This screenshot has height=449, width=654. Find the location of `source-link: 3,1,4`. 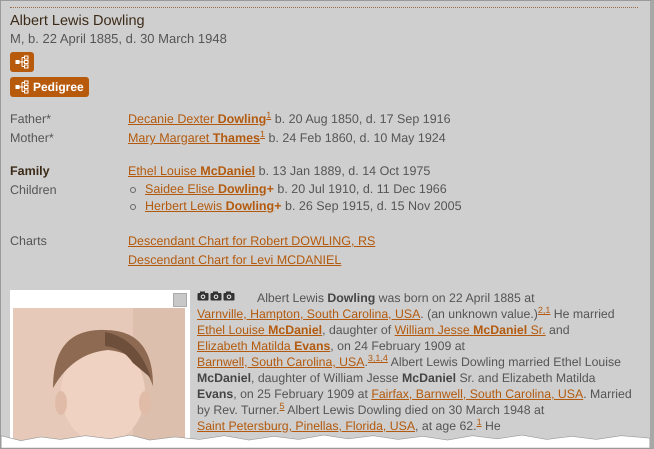

source-link: 3,1,4 is located at coordinates (378, 357).